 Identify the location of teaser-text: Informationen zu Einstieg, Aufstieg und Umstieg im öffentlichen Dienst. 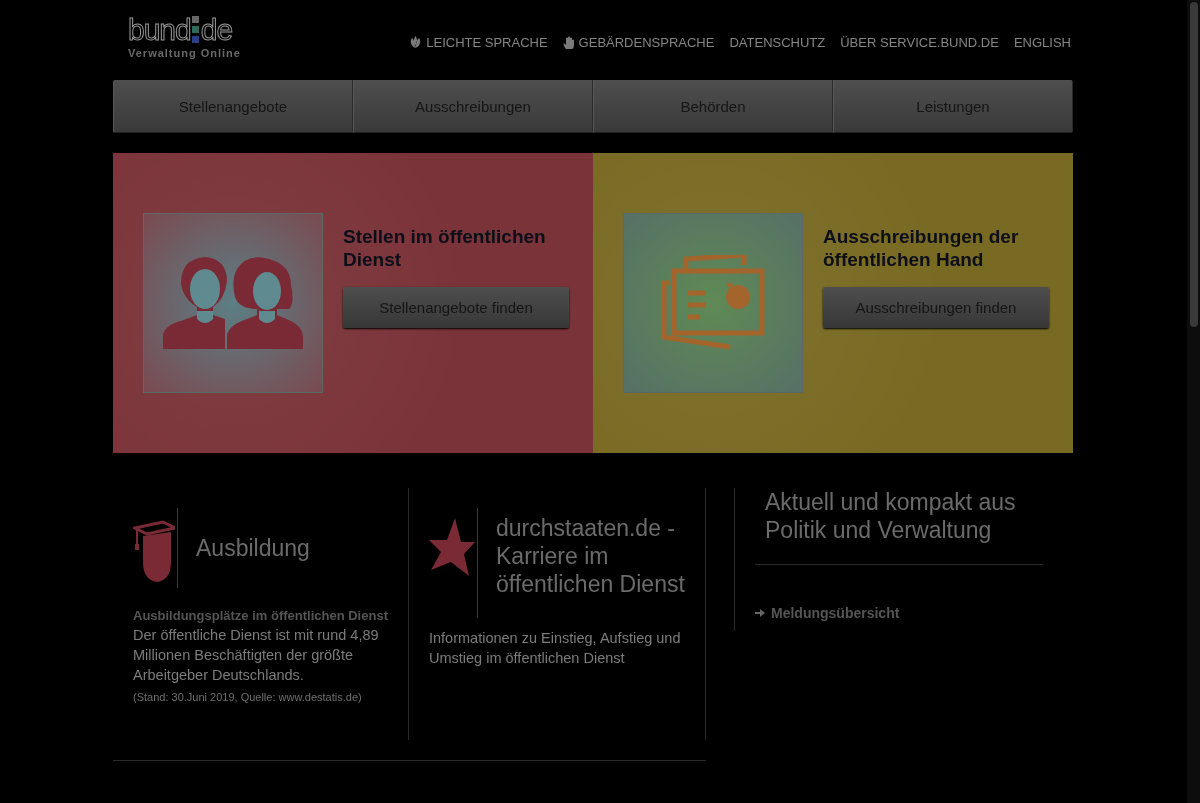
(555, 648).